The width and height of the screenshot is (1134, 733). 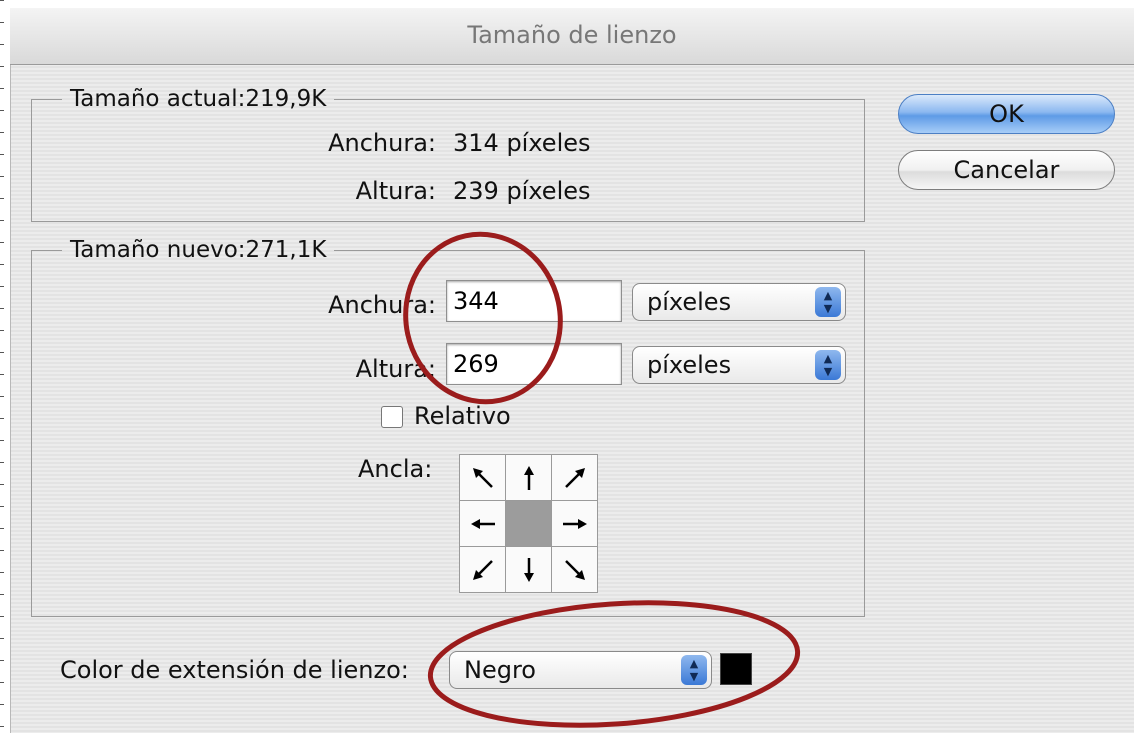 I want to click on extension-color-label: Color de extensión de lienzo:, so click(x=234, y=670).